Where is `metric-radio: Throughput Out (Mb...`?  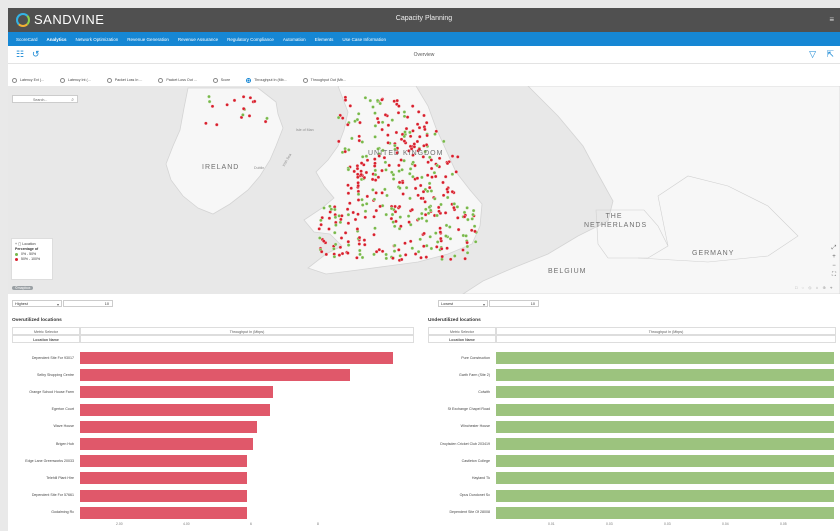
metric-radio: Throughput Out (Mb... is located at coordinates (324, 80).